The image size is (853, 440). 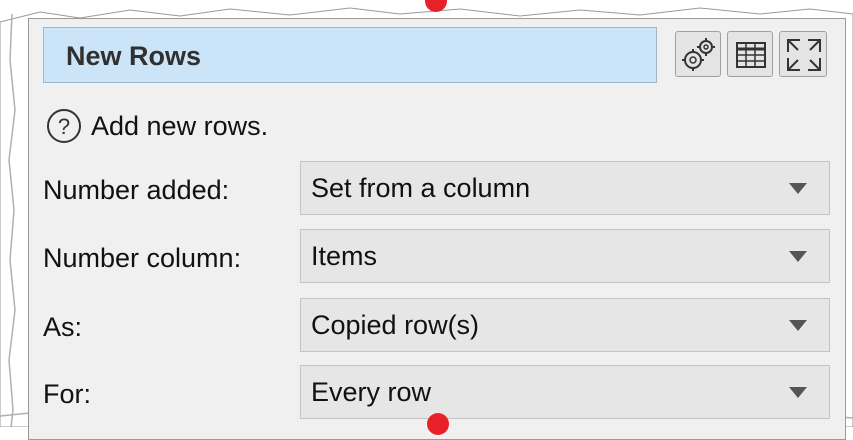 What do you see at coordinates (142, 258) in the screenshot?
I see `number-column-label: Number column:` at bounding box center [142, 258].